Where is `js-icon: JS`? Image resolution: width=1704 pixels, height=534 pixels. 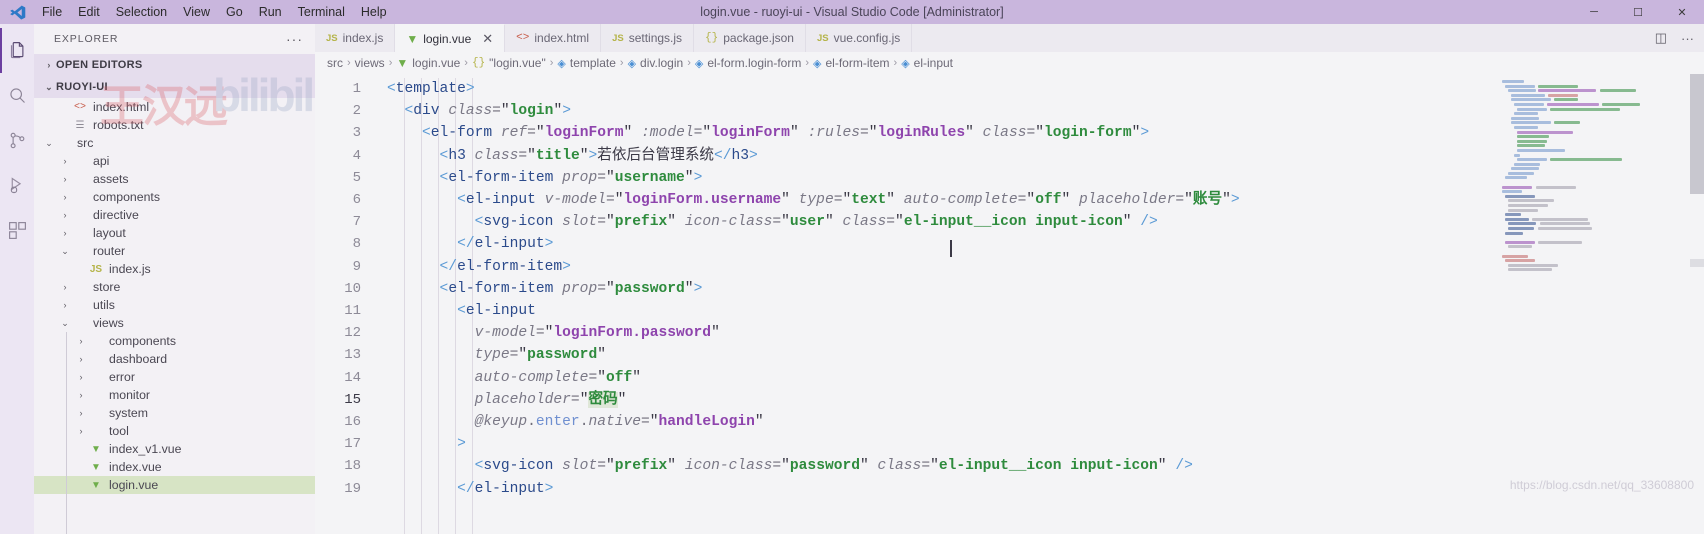 js-icon: JS is located at coordinates (332, 38).